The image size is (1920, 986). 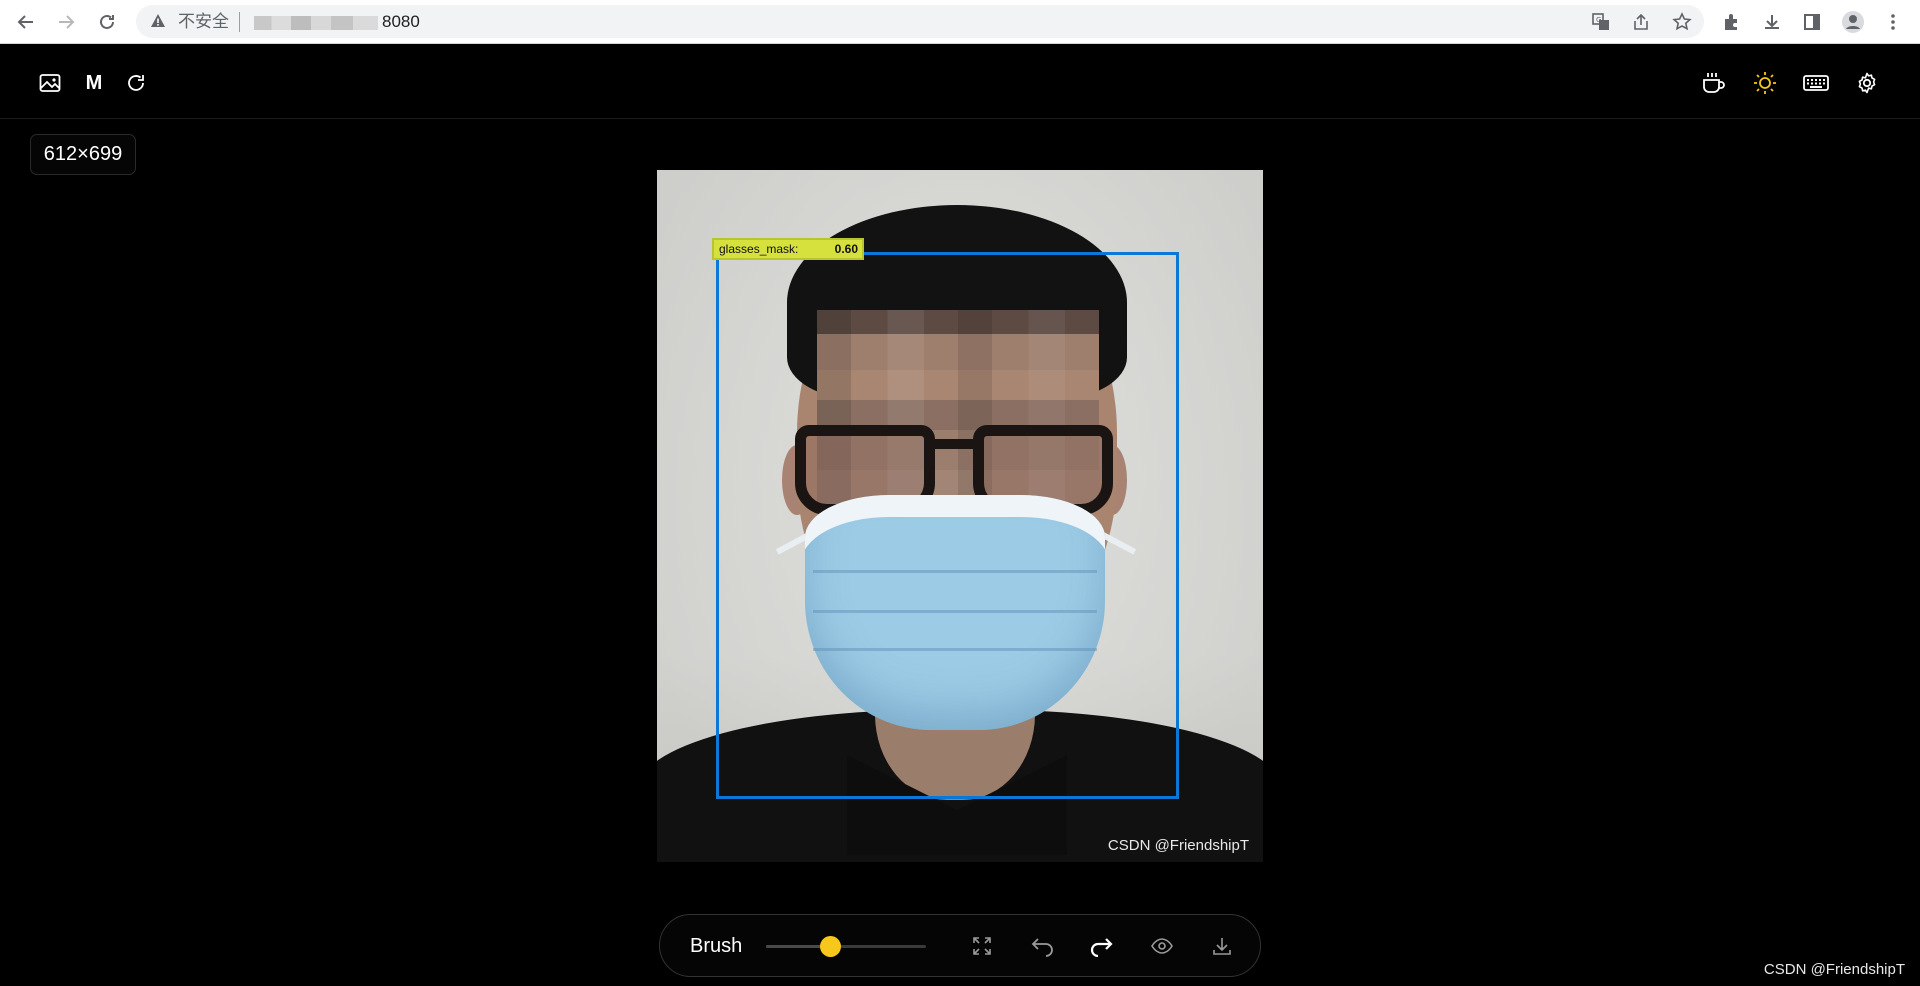 I want to click on security-label: 不安全, so click(x=203, y=22).